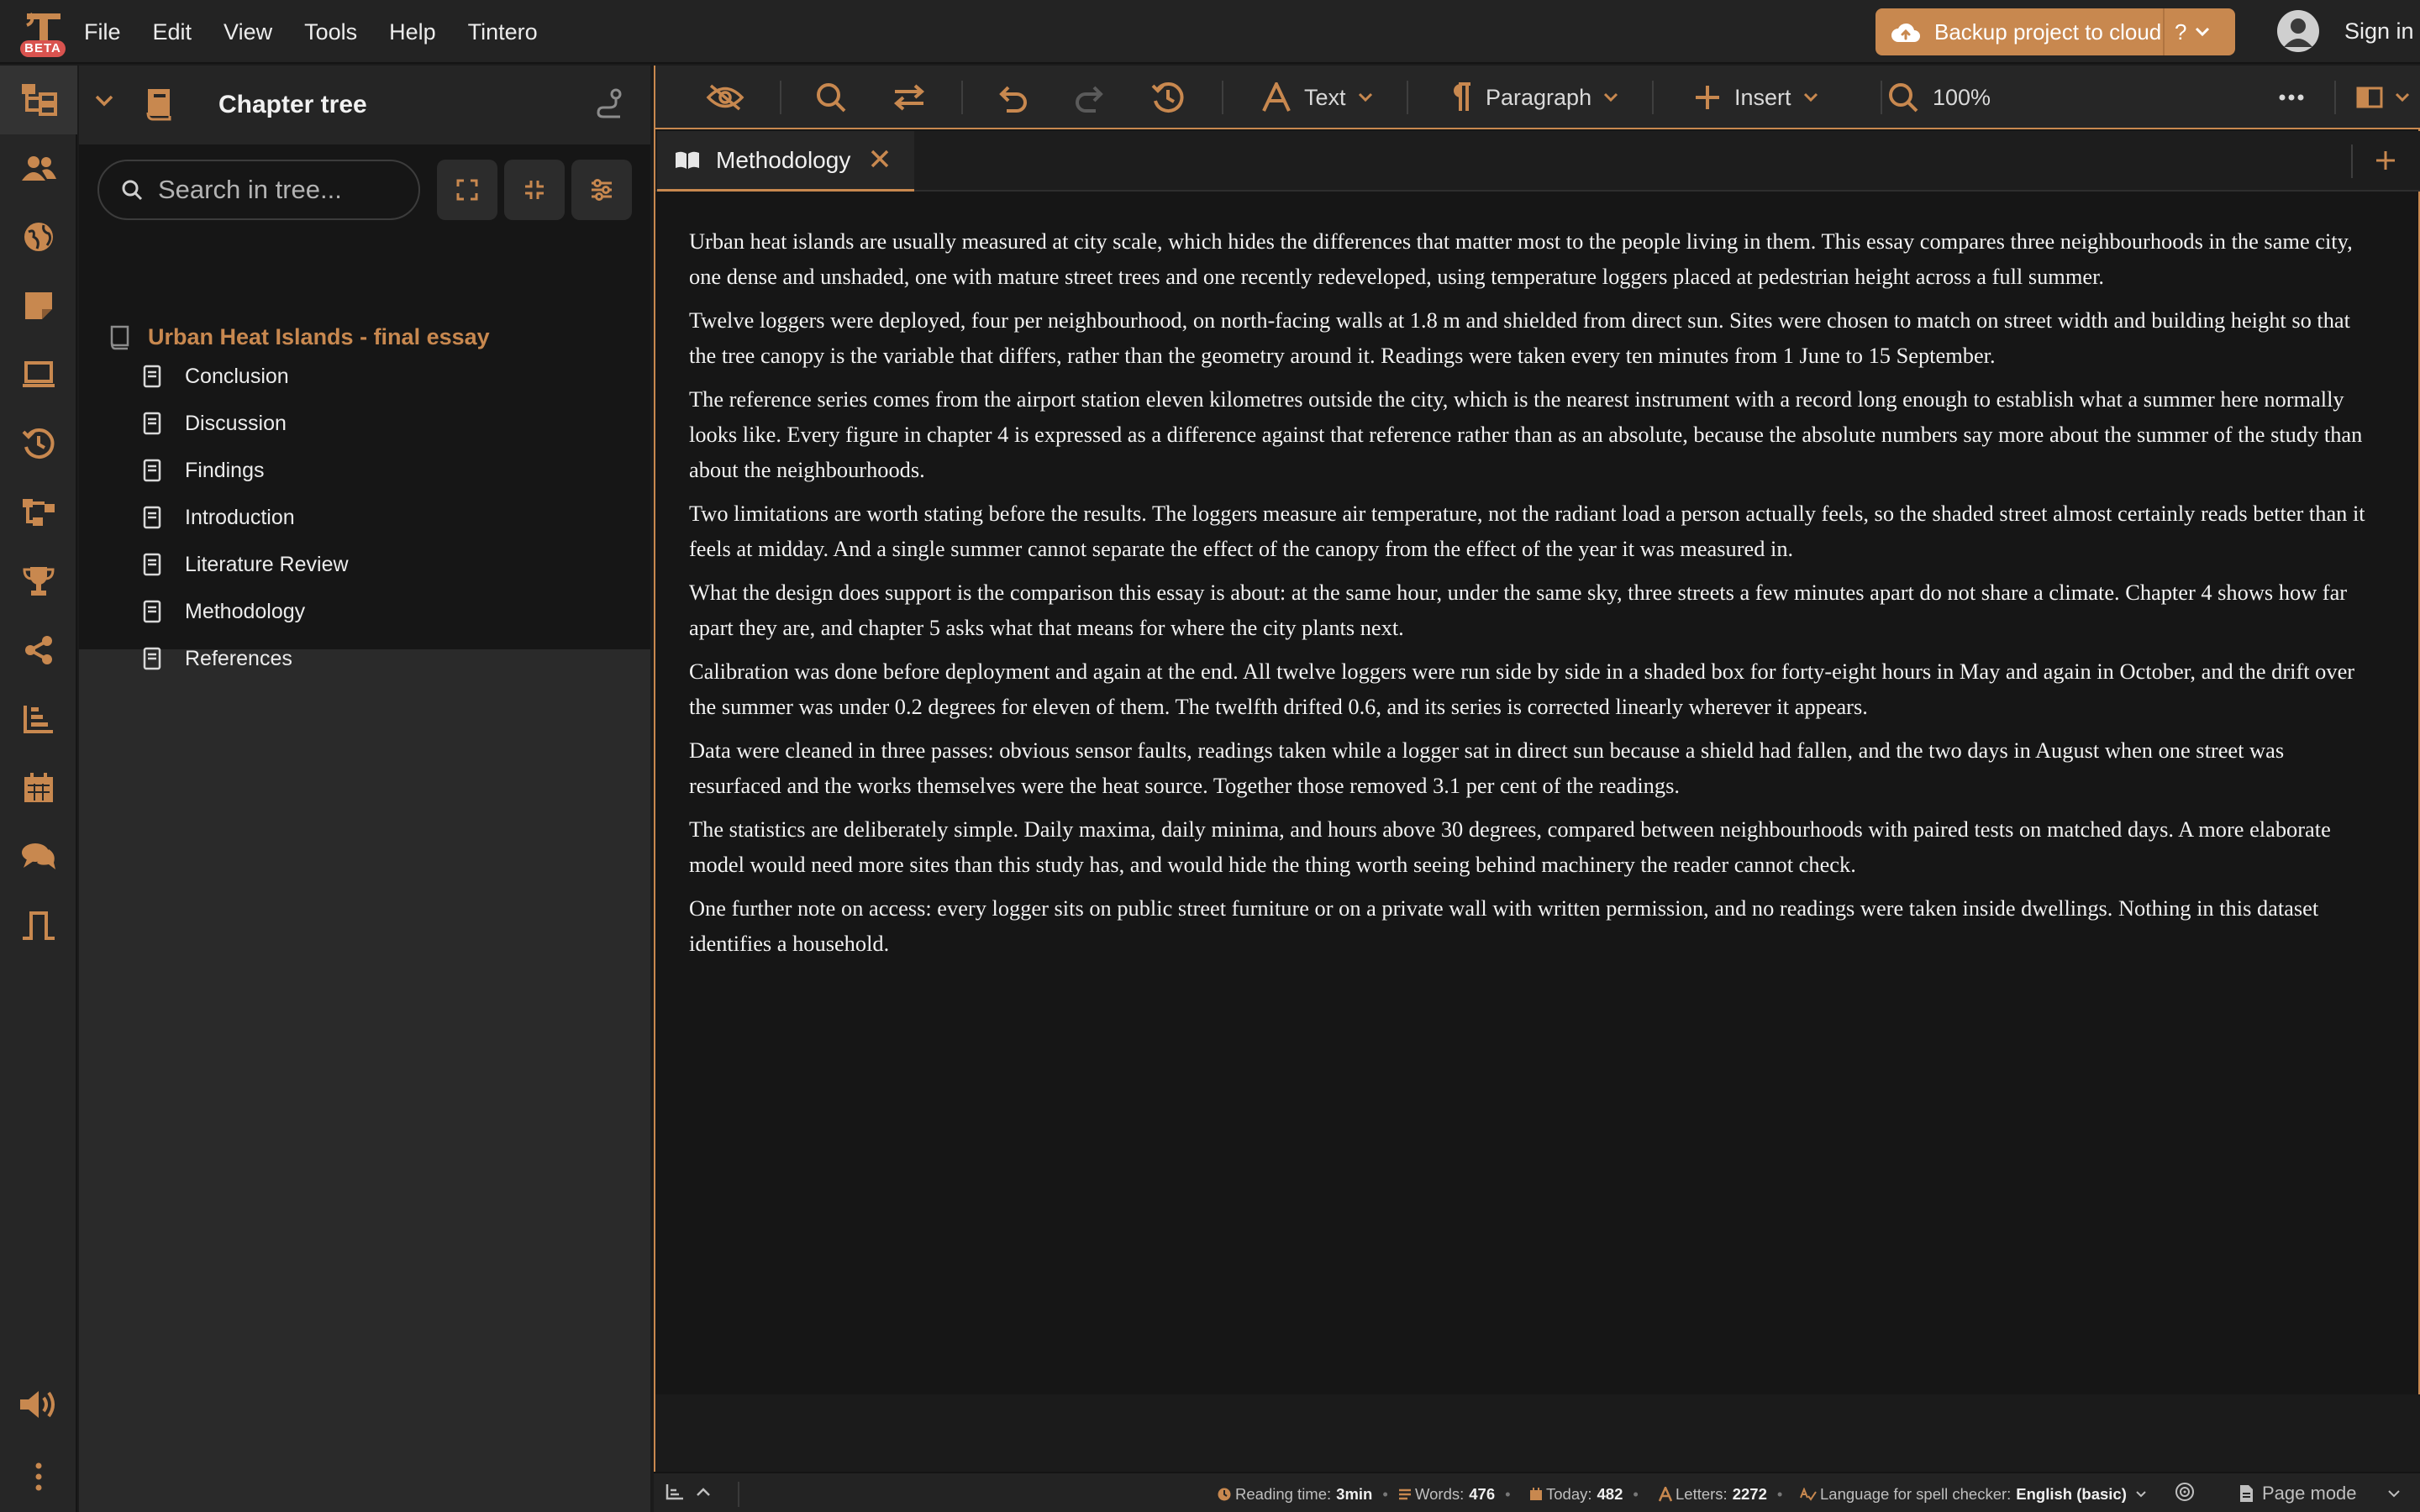 This screenshot has width=2420, height=1512. Describe the element at coordinates (104, 101) in the screenshot. I see `collapse-chevron-icon` at that location.